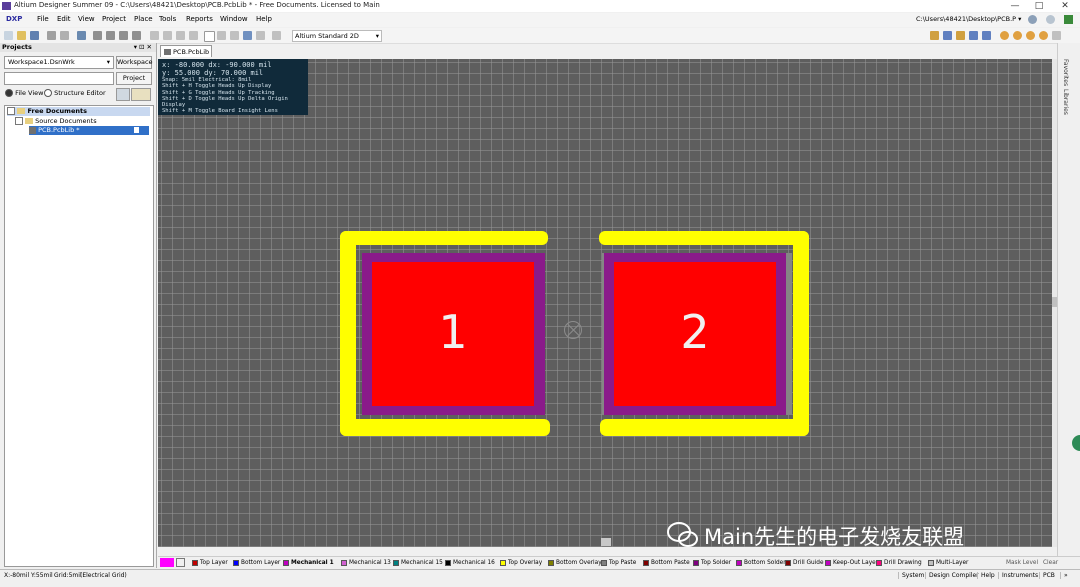  Describe the element at coordinates (575, 563) in the screenshot. I see `layer-tab-bottom-overlay: Bottom Overlay` at that location.